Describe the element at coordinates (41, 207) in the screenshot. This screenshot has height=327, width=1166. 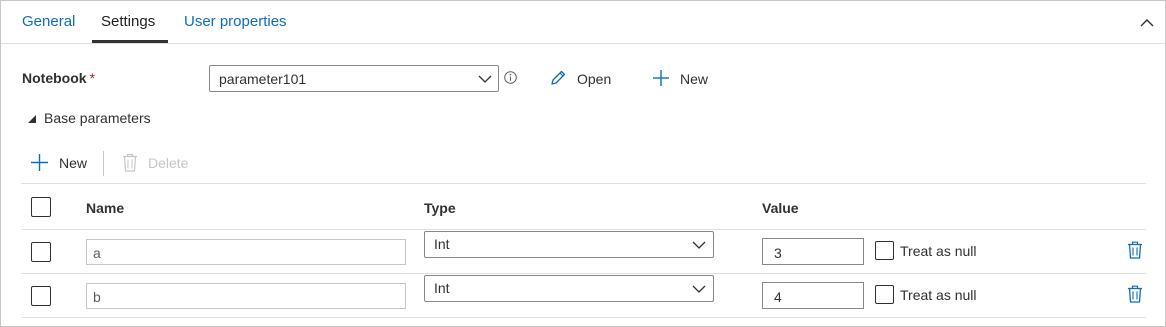
I see `select-all-checkbox` at that location.